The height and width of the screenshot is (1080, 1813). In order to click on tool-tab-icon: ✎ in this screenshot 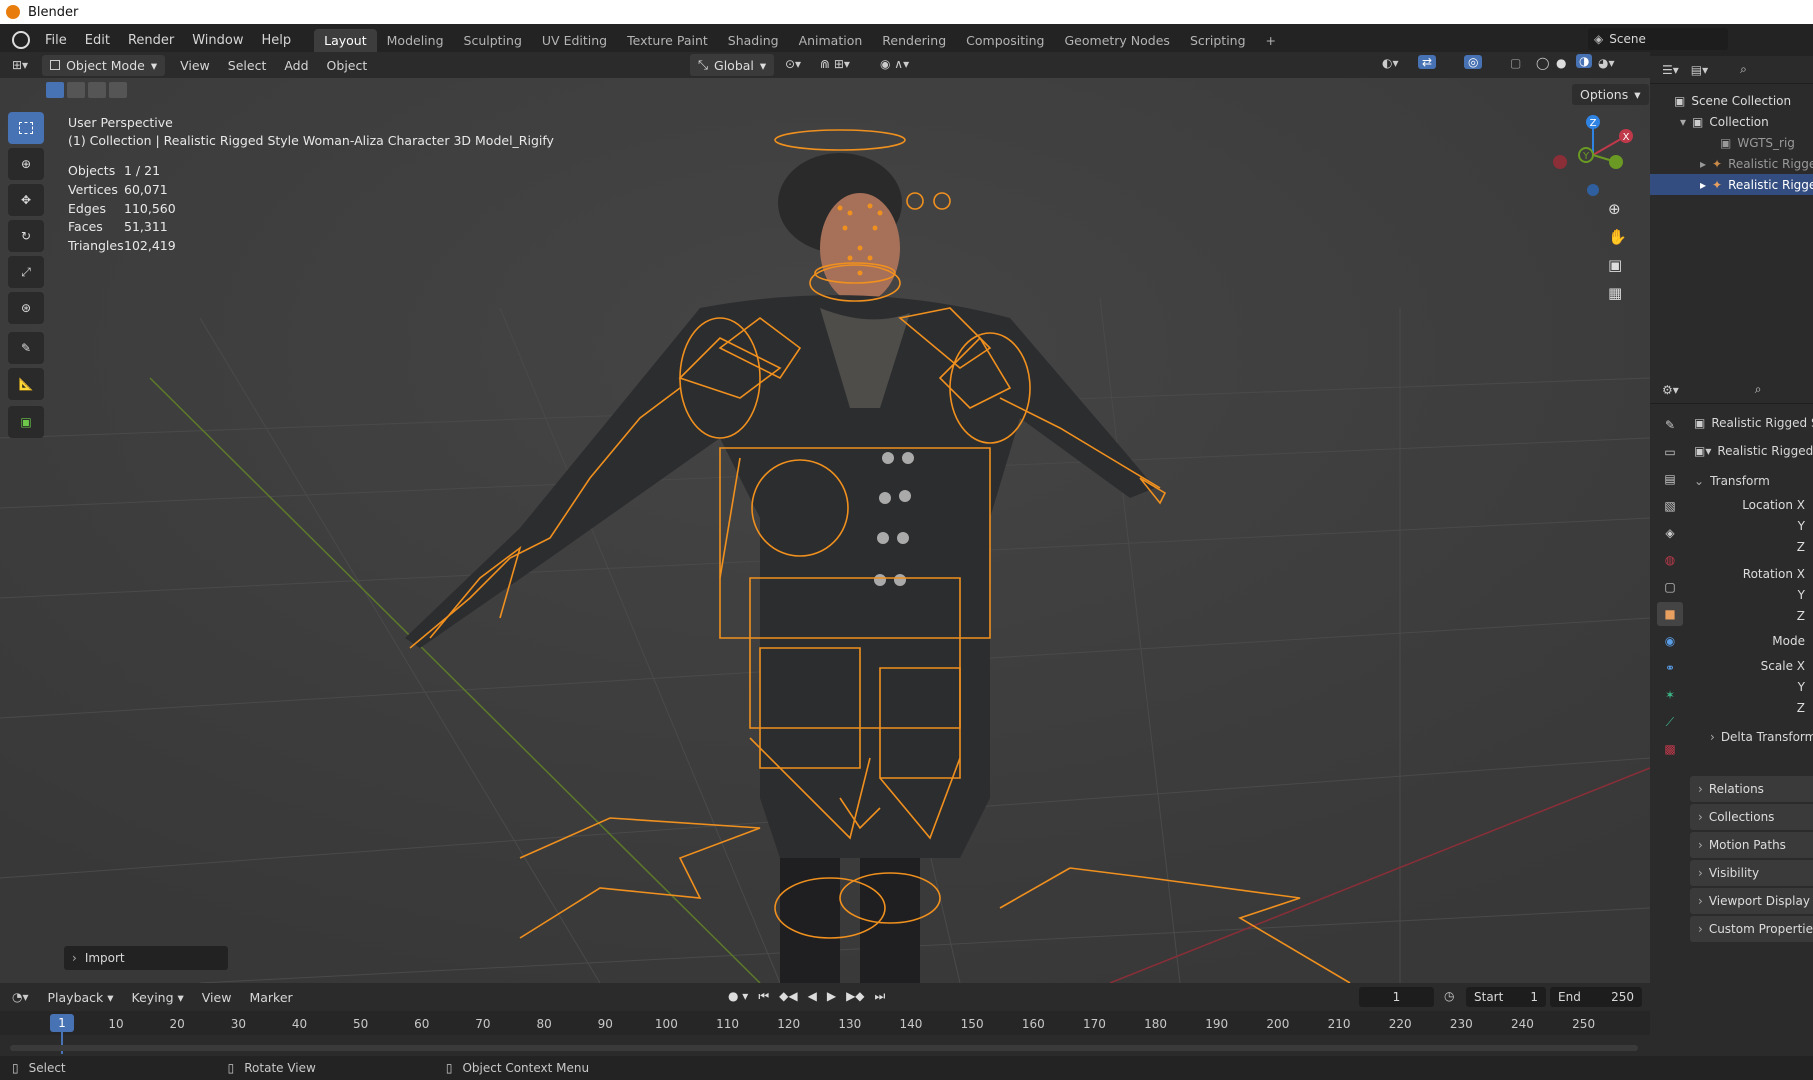, I will do `click(1670, 425)`.